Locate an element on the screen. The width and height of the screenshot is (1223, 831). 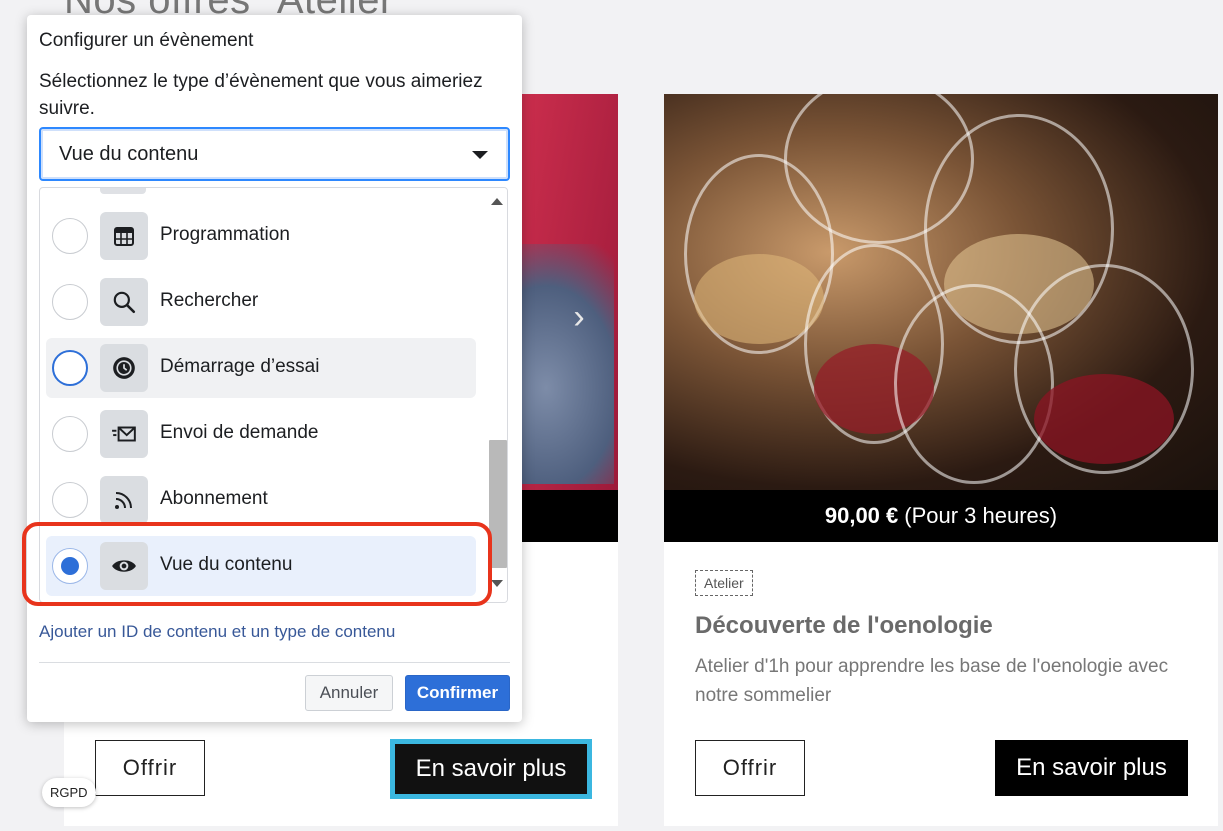
radio-button-checked is located at coordinates (70, 566).